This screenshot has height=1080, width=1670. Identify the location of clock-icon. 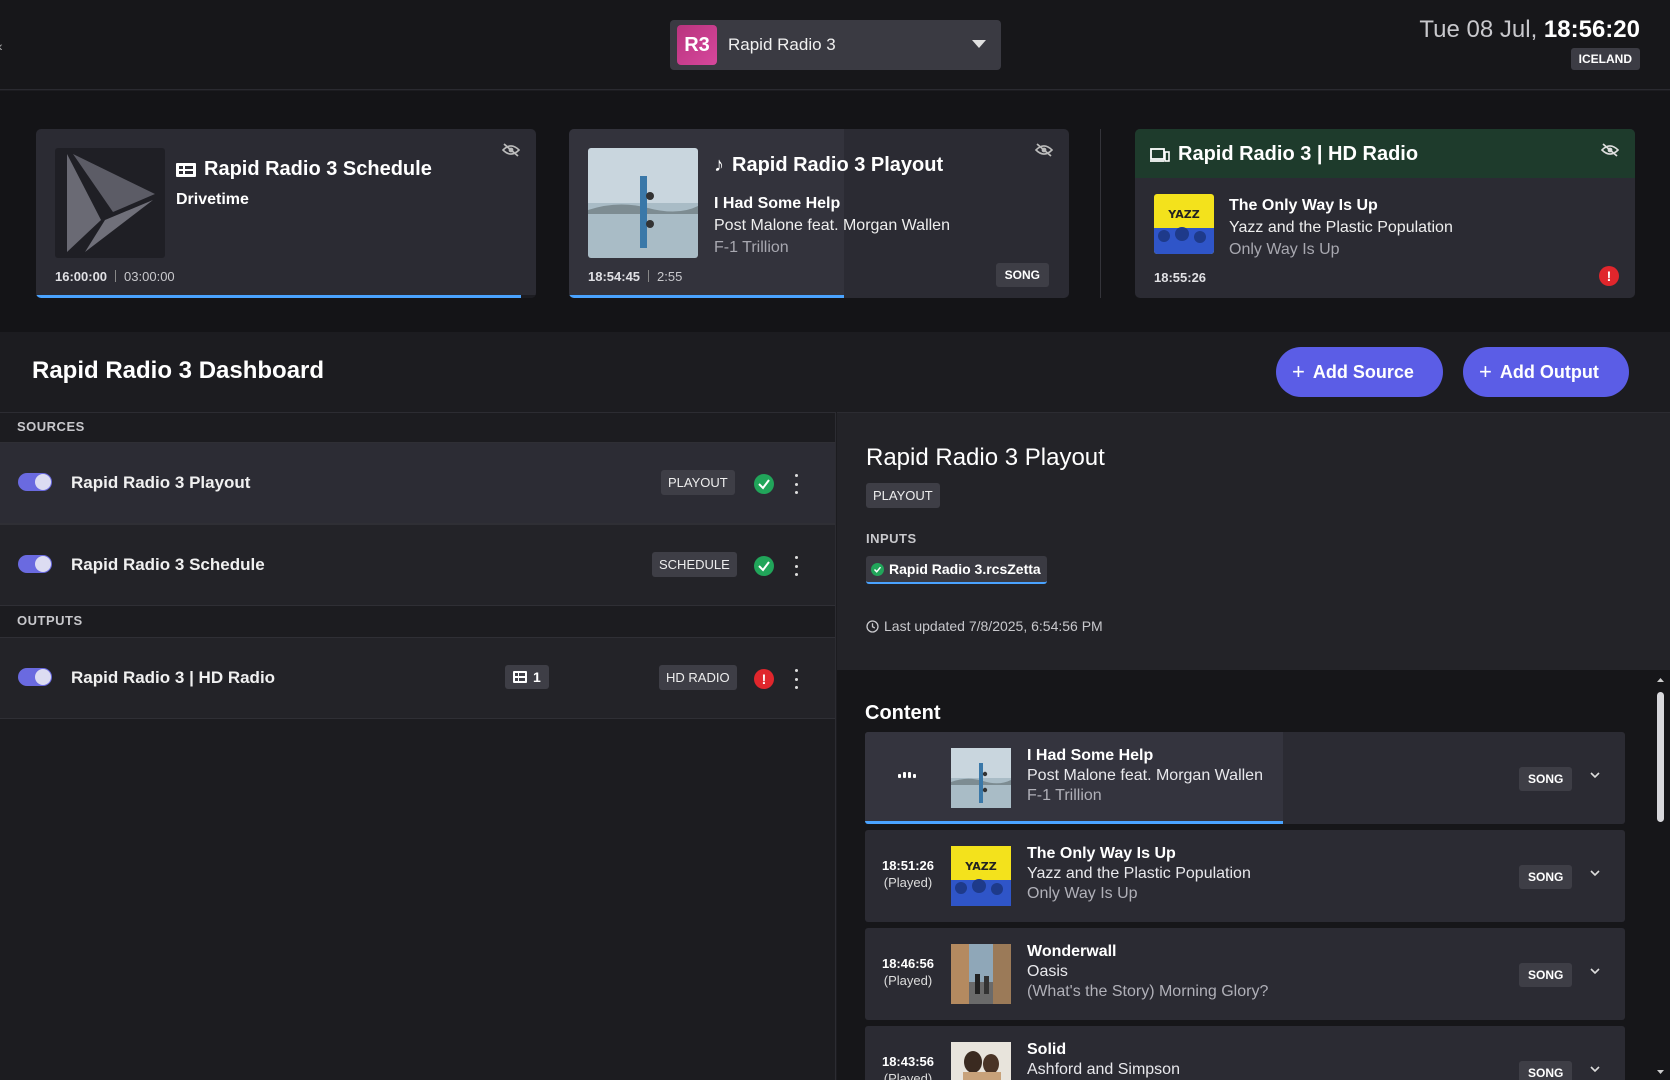
(872, 626).